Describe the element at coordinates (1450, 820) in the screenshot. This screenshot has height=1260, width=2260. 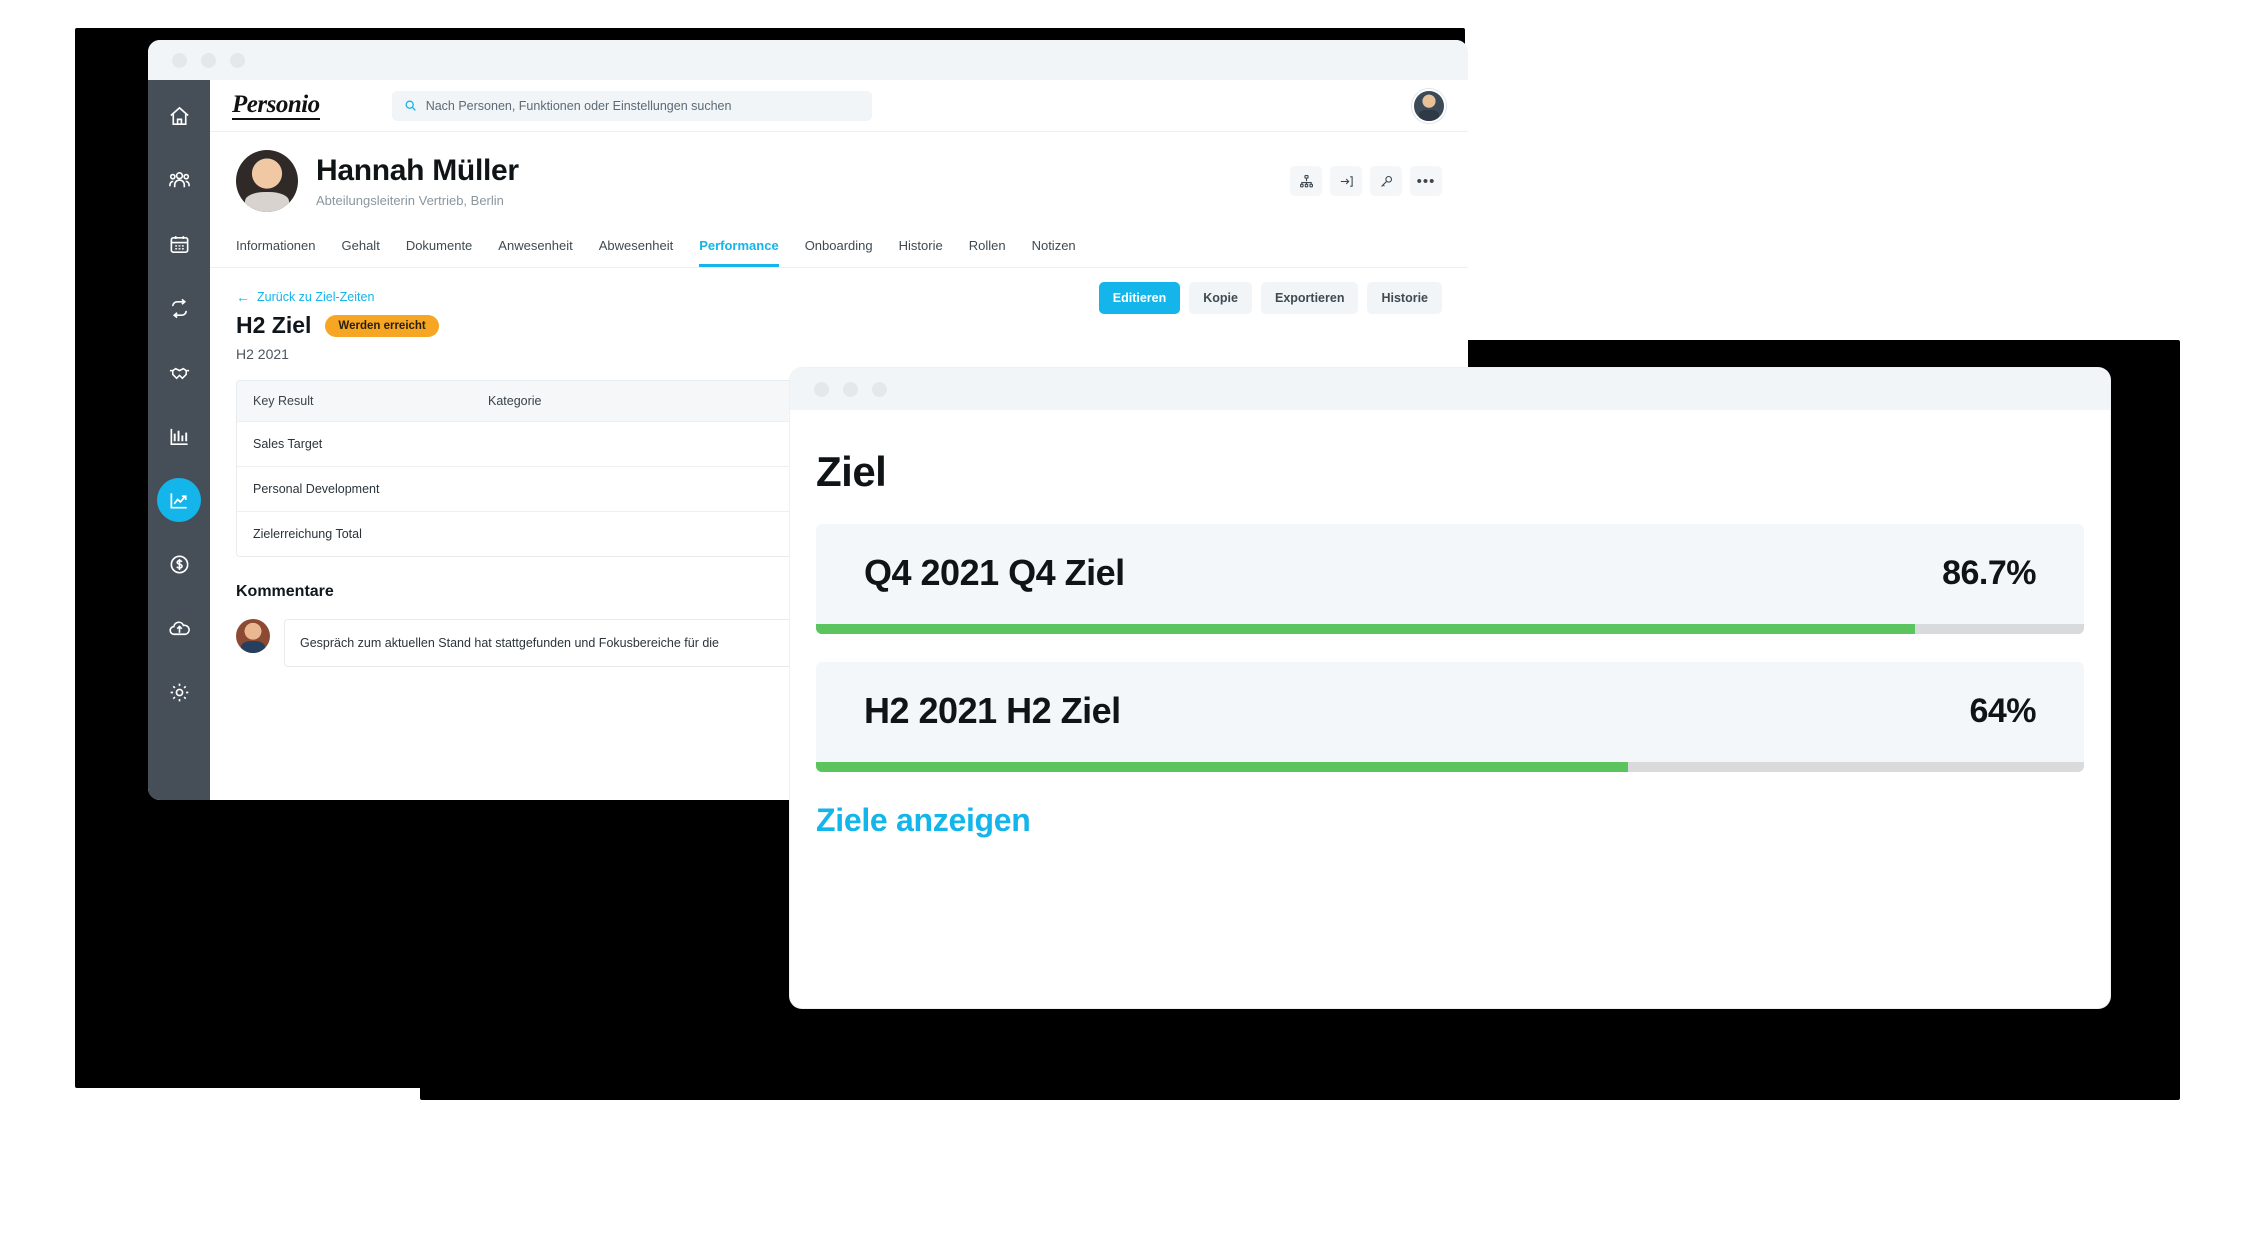
I see `show-goals-link: Ziele anzeigen` at that location.